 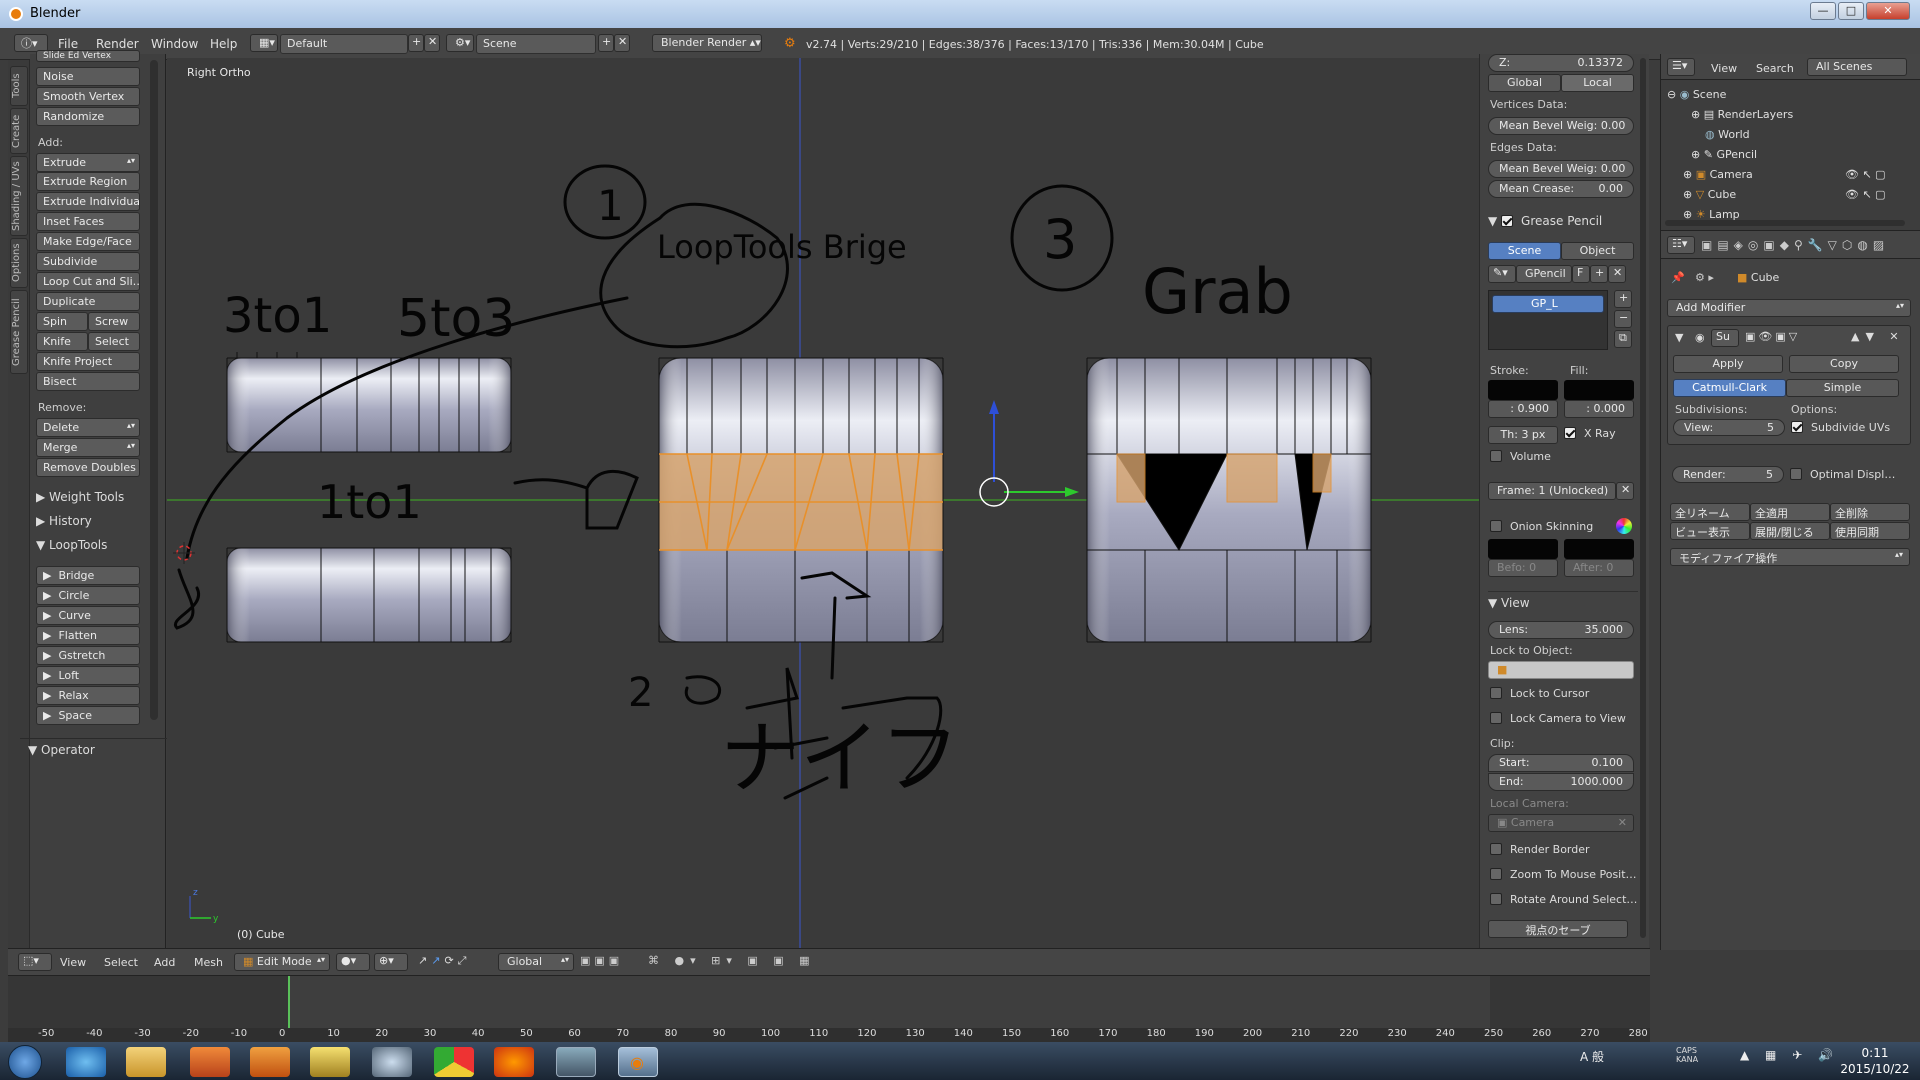 What do you see at coordinates (622, 43) in the screenshot?
I see `delete-scene-icon: ✕` at bounding box center [622, 43].